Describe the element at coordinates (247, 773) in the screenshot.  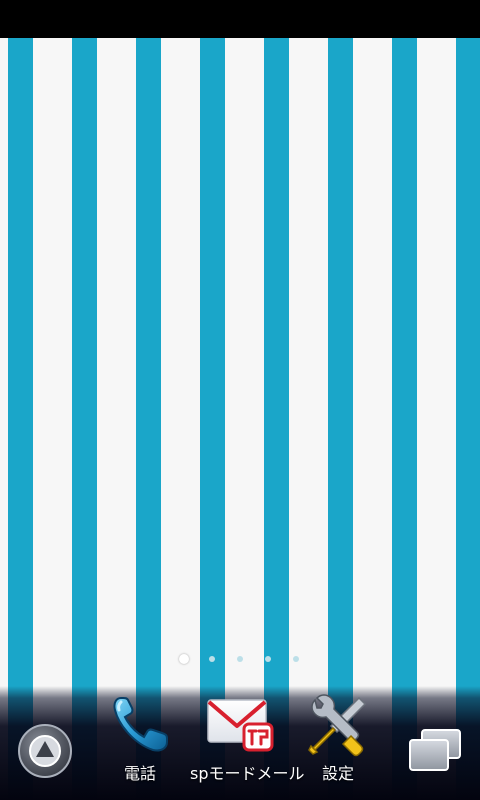
I see `dock-label-sp-mode-mail: spモードメール` at that location.